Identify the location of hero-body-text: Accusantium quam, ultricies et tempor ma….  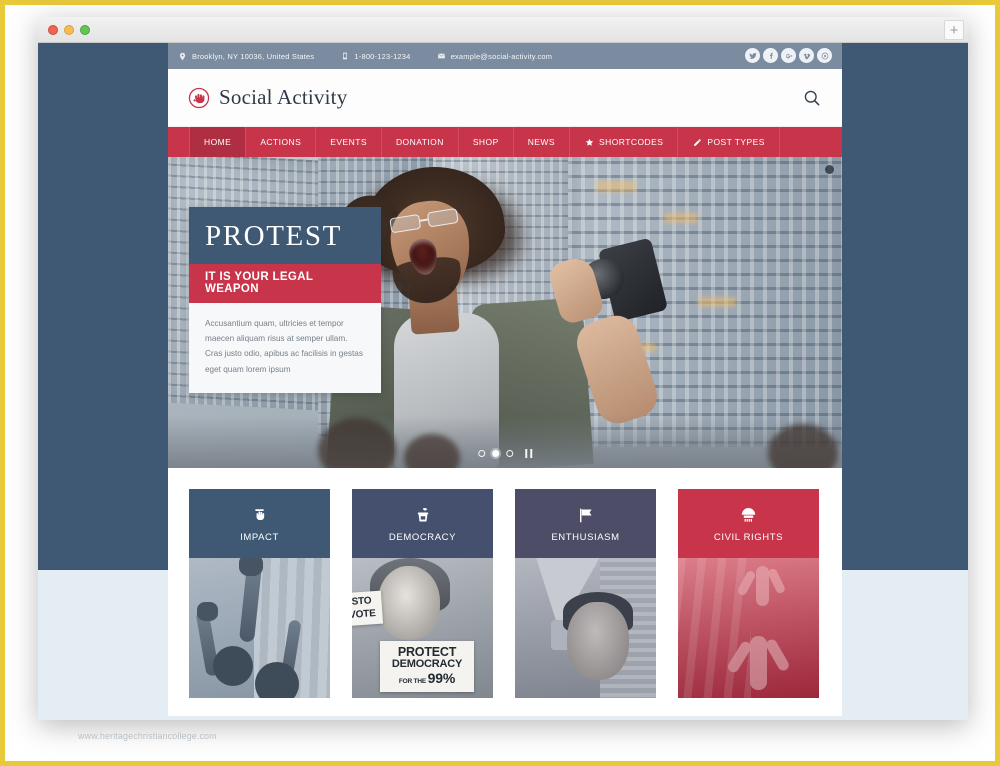
(285, 348).